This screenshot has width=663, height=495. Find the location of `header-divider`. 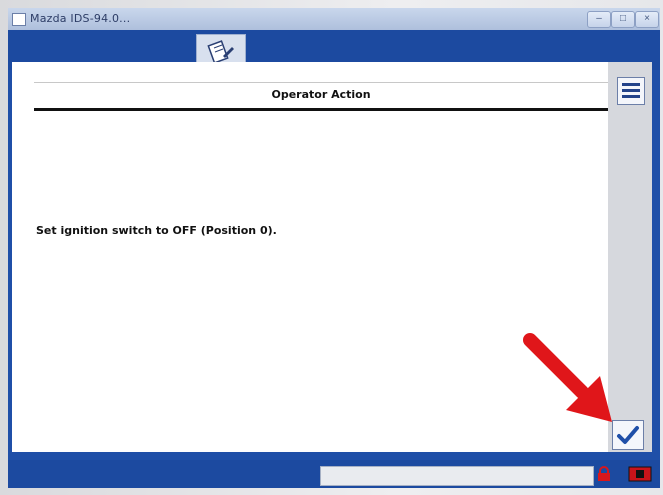

header-divider is located at coordinates (321, 82).